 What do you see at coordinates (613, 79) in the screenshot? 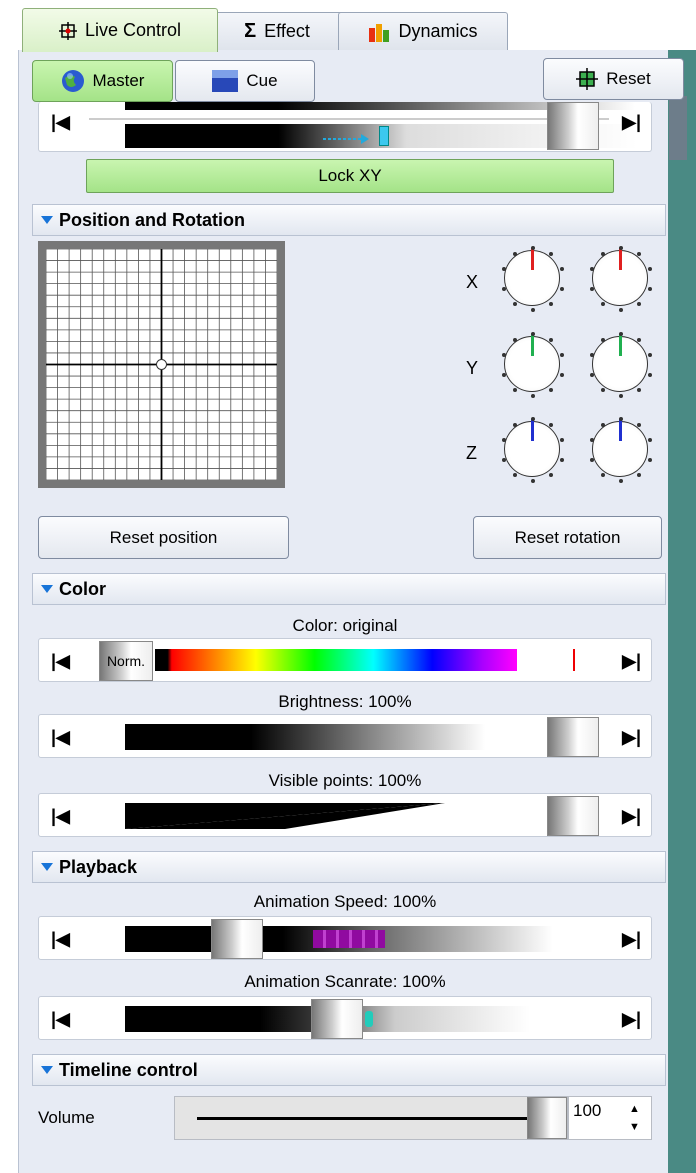
I see `reset-button: Reset` at bounding box center [613, 79].